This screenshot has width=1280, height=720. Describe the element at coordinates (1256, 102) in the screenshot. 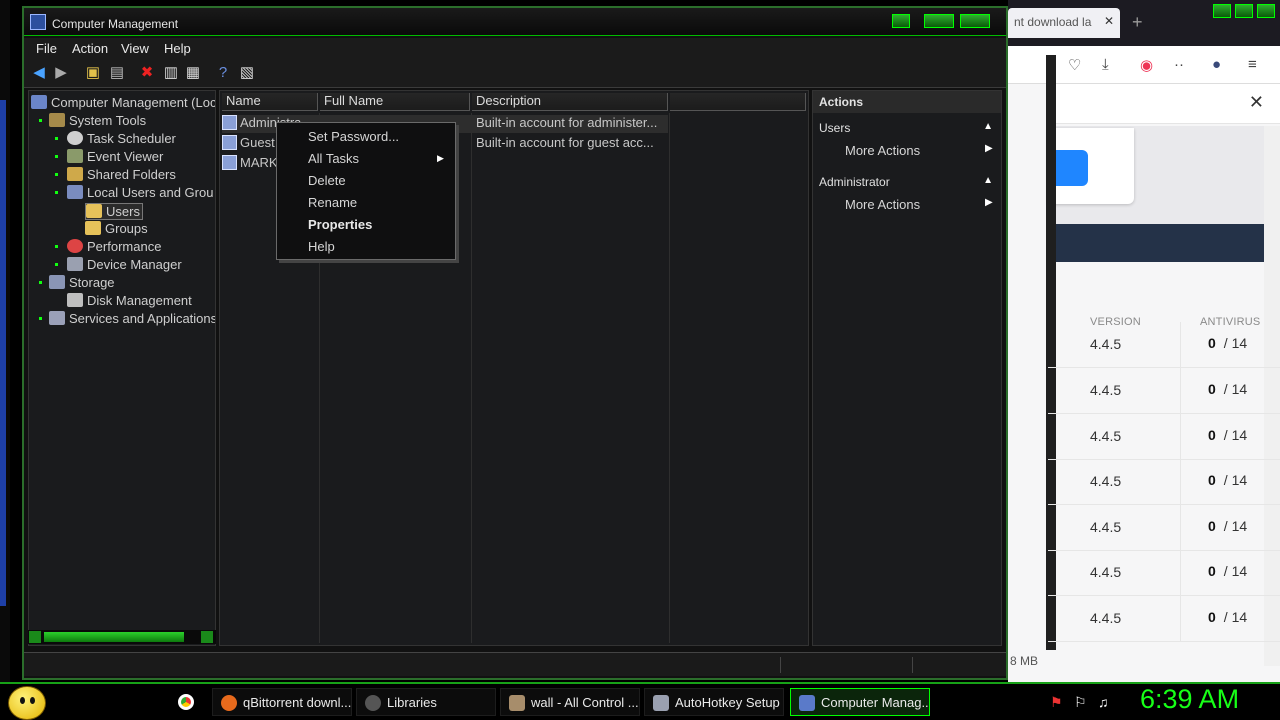

I see `close-icon: ✕` at that location.